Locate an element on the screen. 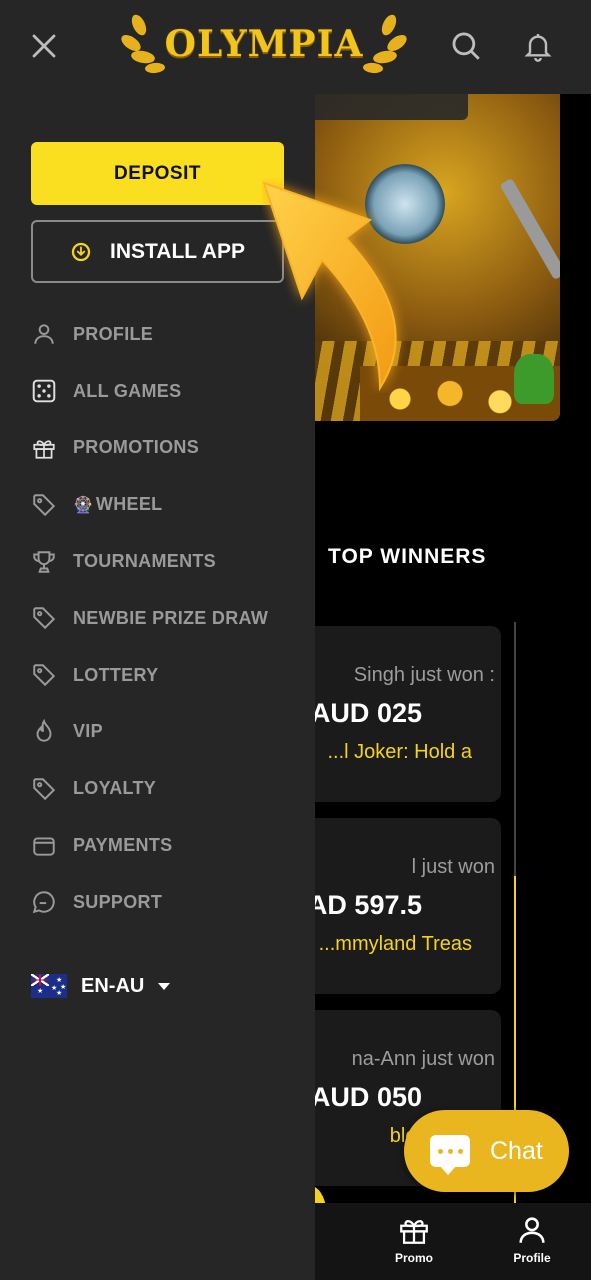 The height and width of the screenshot is (1280, 591). menu-item-vip: VIP is located at coordinates (157, 732).